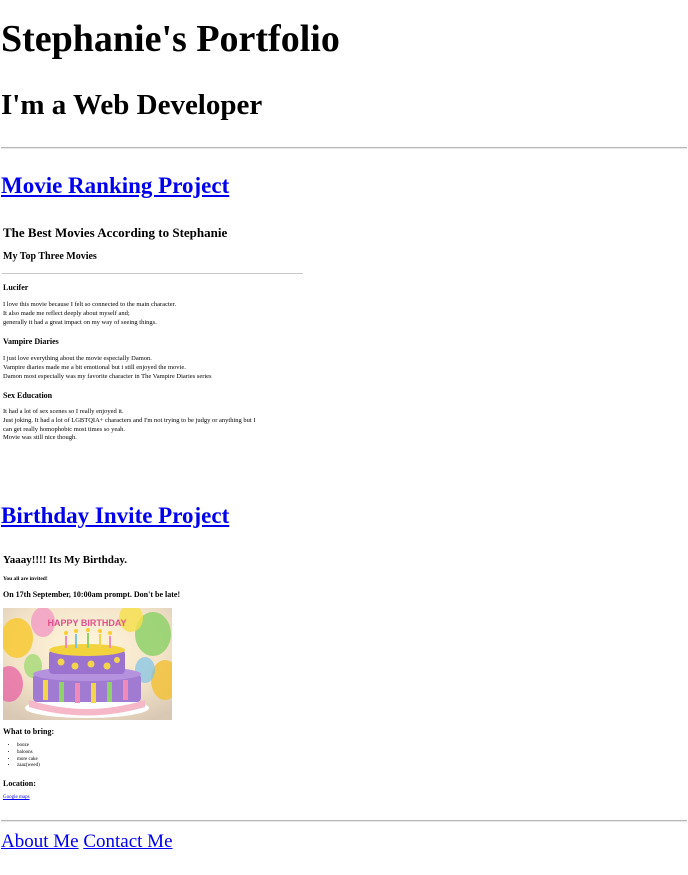 Image resolution: width=688 pixels, height=875 pixels. Describe the element at coordinates (40, 437) in the screenshot. I see `movie-description-line: Movie was still nice though.` at that location.